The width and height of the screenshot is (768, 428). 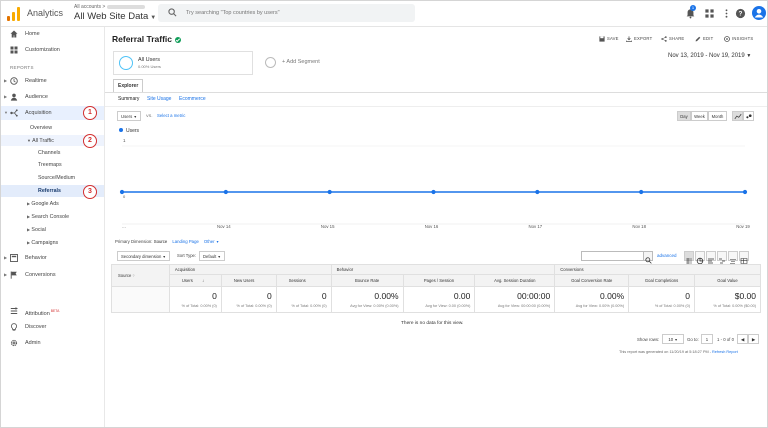 What do you see at coordinates (28, 243) in the screenshot?
I see `expand-arrow-icon: ▶` at bounding box center [28, 243].